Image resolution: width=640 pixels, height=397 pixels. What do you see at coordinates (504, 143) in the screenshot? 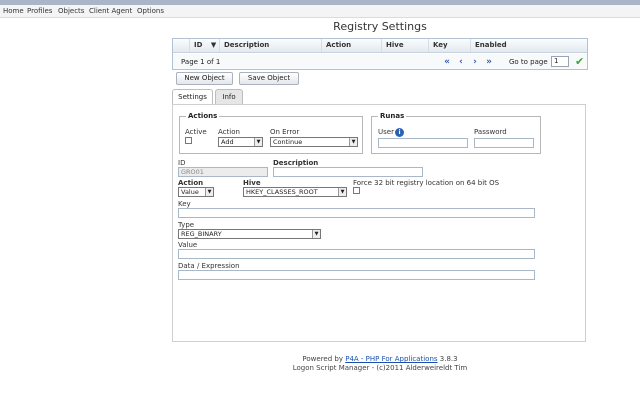
I see `password-input` at bounding box center [504, 143].